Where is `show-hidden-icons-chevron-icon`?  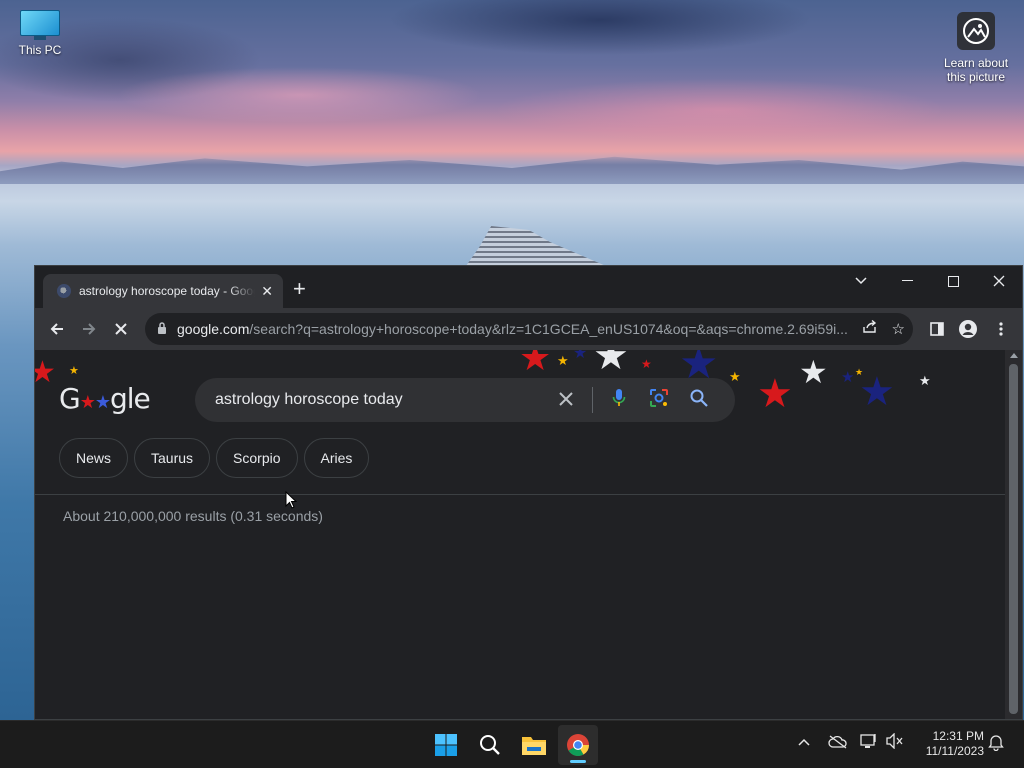 show-hidden-icons-chevron-icon is located at coordinates (804, 741).